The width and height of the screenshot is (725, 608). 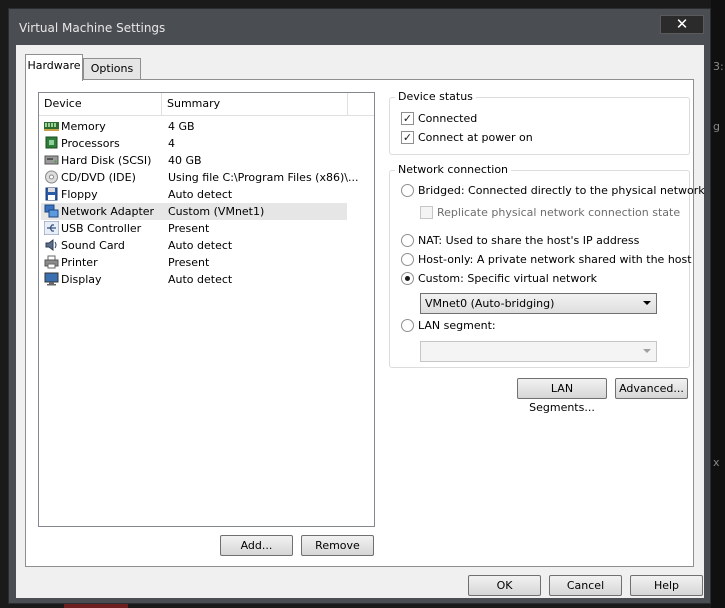 What do you see at coordinates (83, 126) in the screenshot?
I see `device-name: Memory` at bounding box center [83, 126].